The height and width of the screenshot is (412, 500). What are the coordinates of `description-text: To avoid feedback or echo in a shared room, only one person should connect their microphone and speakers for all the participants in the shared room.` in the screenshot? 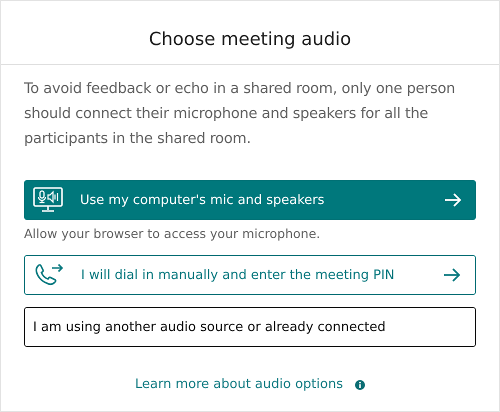 It's located at (240, 114).